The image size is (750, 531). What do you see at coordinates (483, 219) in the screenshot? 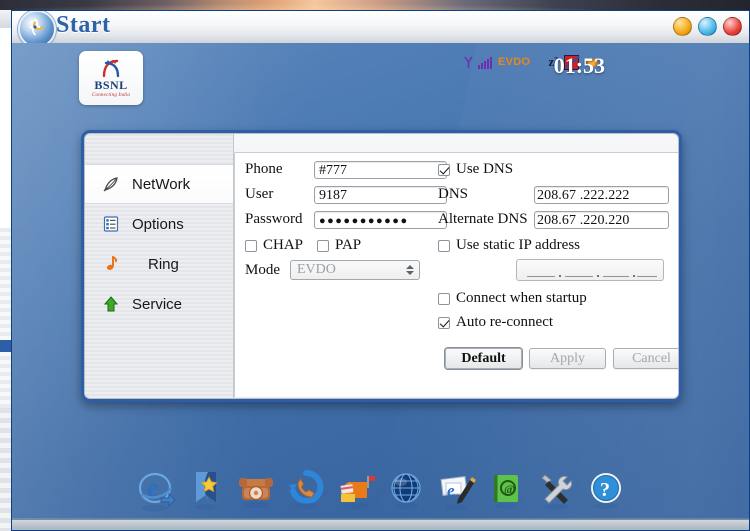
I see `alternate-dns-label: Alternate DNS` at bounding box center [483, 219].